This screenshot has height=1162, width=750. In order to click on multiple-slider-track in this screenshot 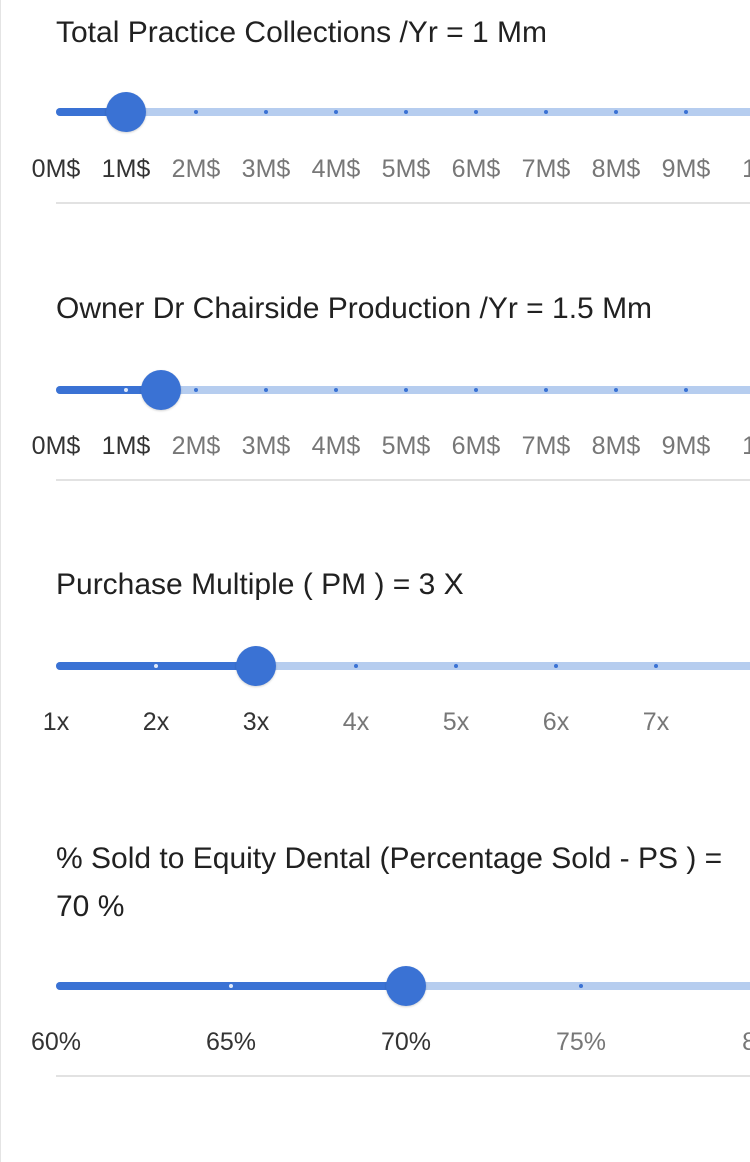, I will do `click(403, 666)`.